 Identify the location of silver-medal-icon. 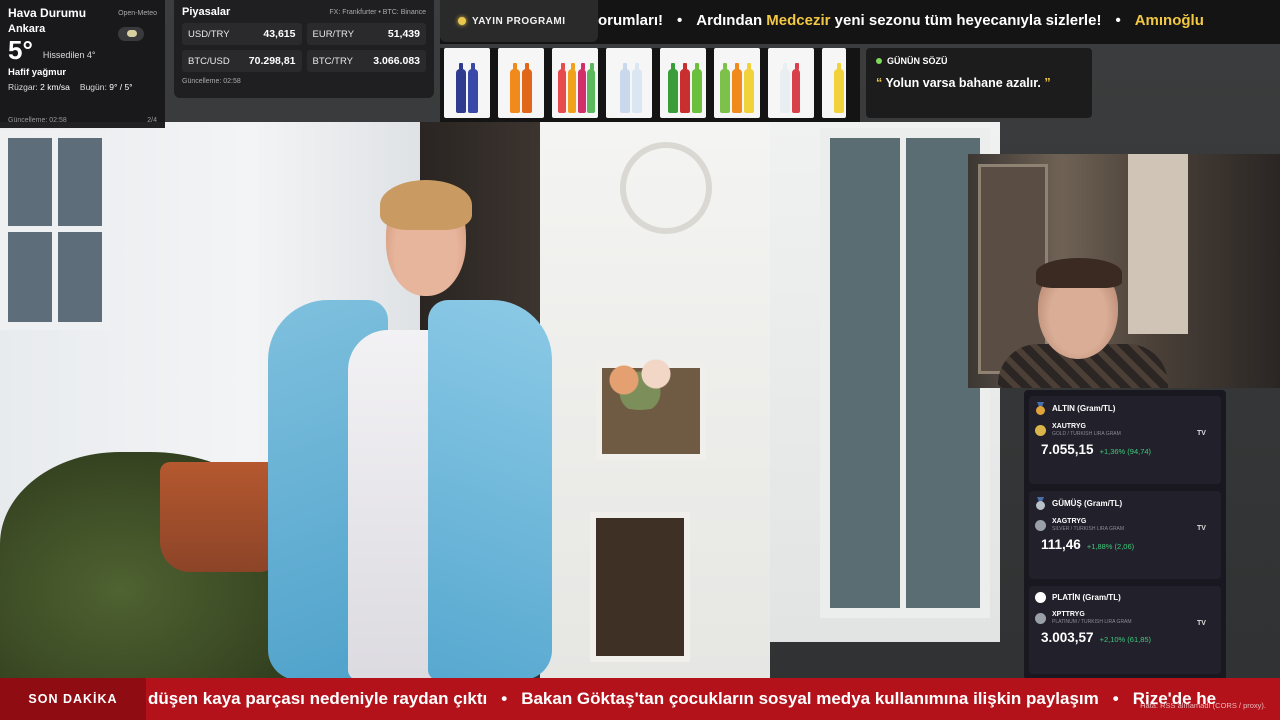
(1040, 503).